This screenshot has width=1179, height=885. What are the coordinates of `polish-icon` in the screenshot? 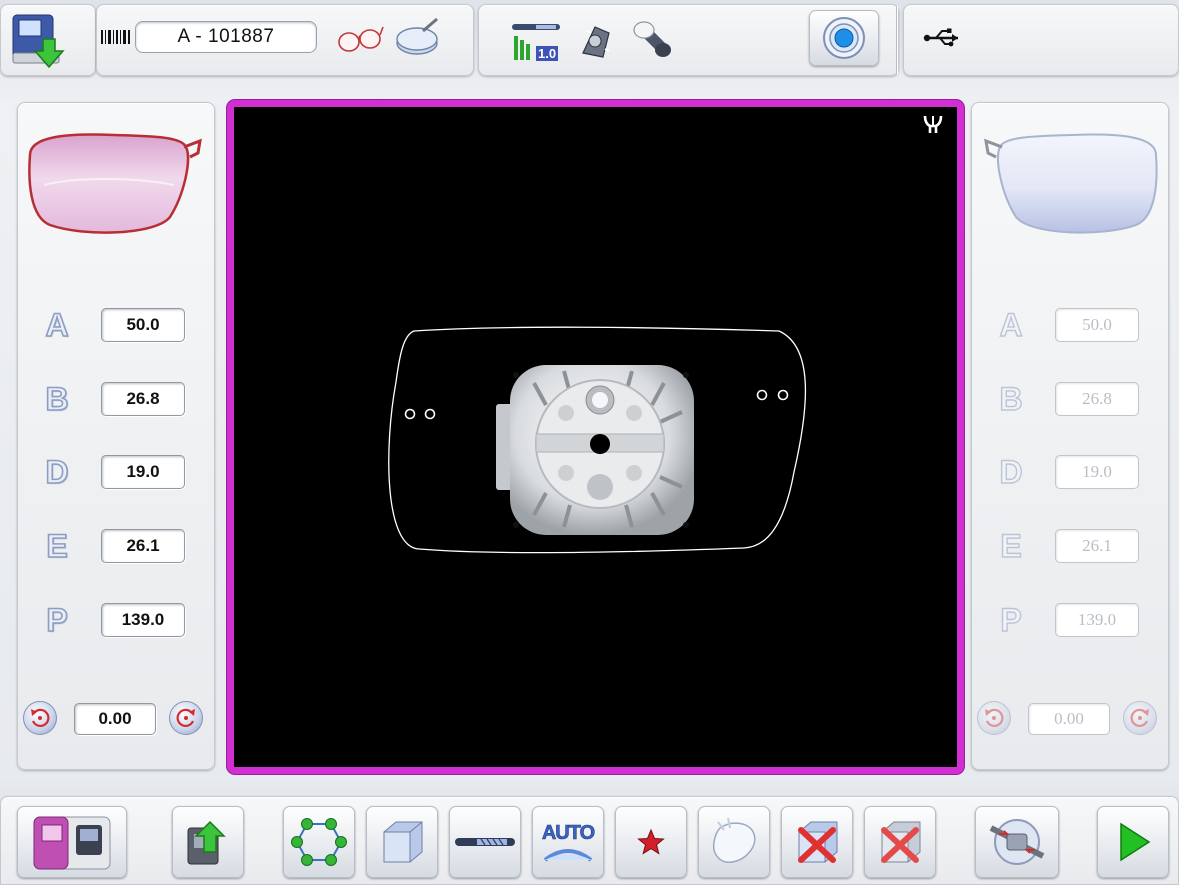 It's located at (734, 840).